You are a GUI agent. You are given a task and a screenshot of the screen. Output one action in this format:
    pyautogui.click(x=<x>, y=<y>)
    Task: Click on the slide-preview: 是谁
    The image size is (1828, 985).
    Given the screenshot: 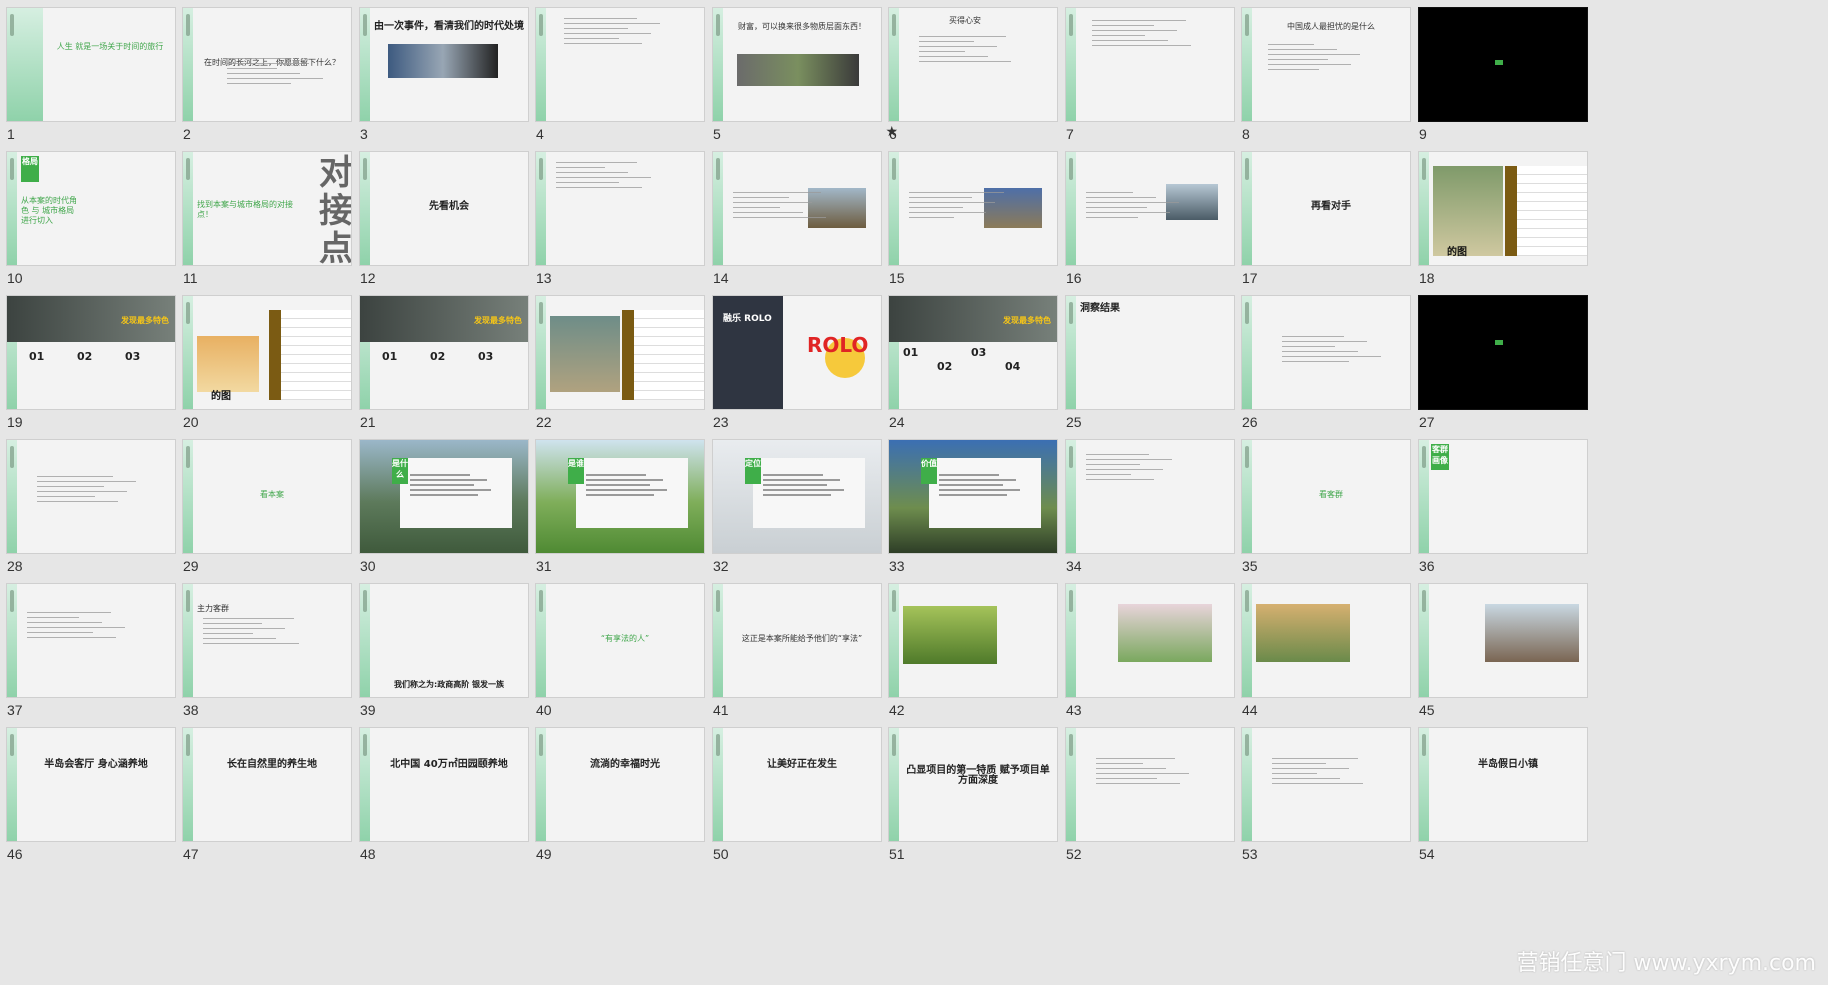 What is the action you would take?
    pyautogui.click(x=620, y=496)
    